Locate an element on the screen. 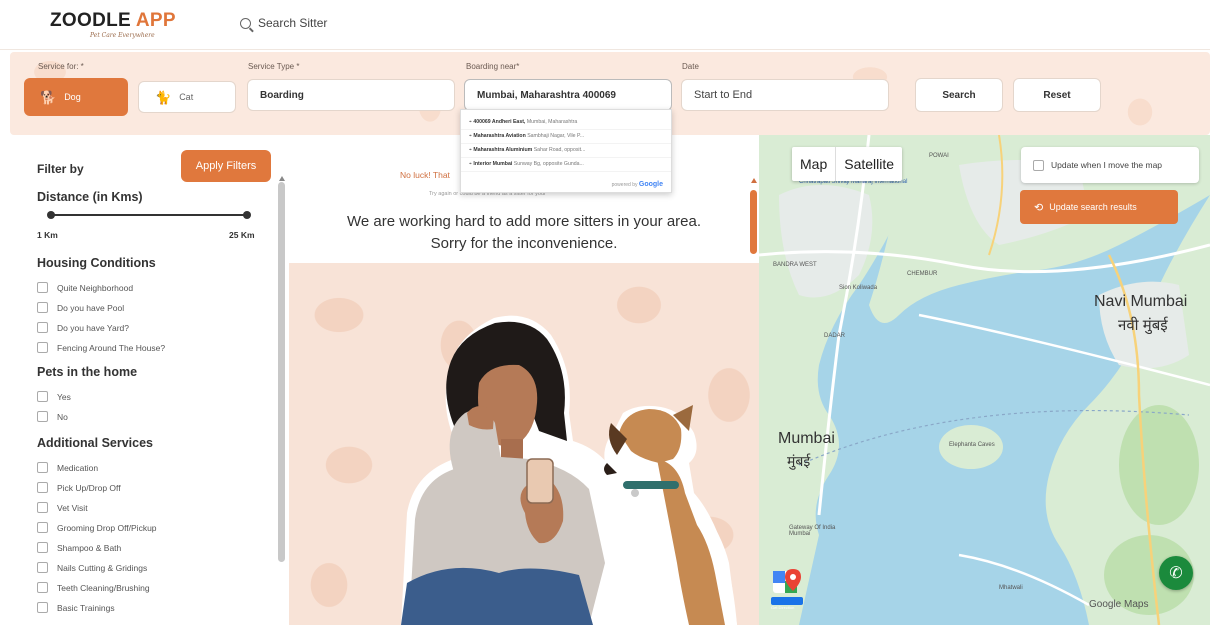  autocomplete-item-main: Interior Mumbai is located at coordinates (493, 164).